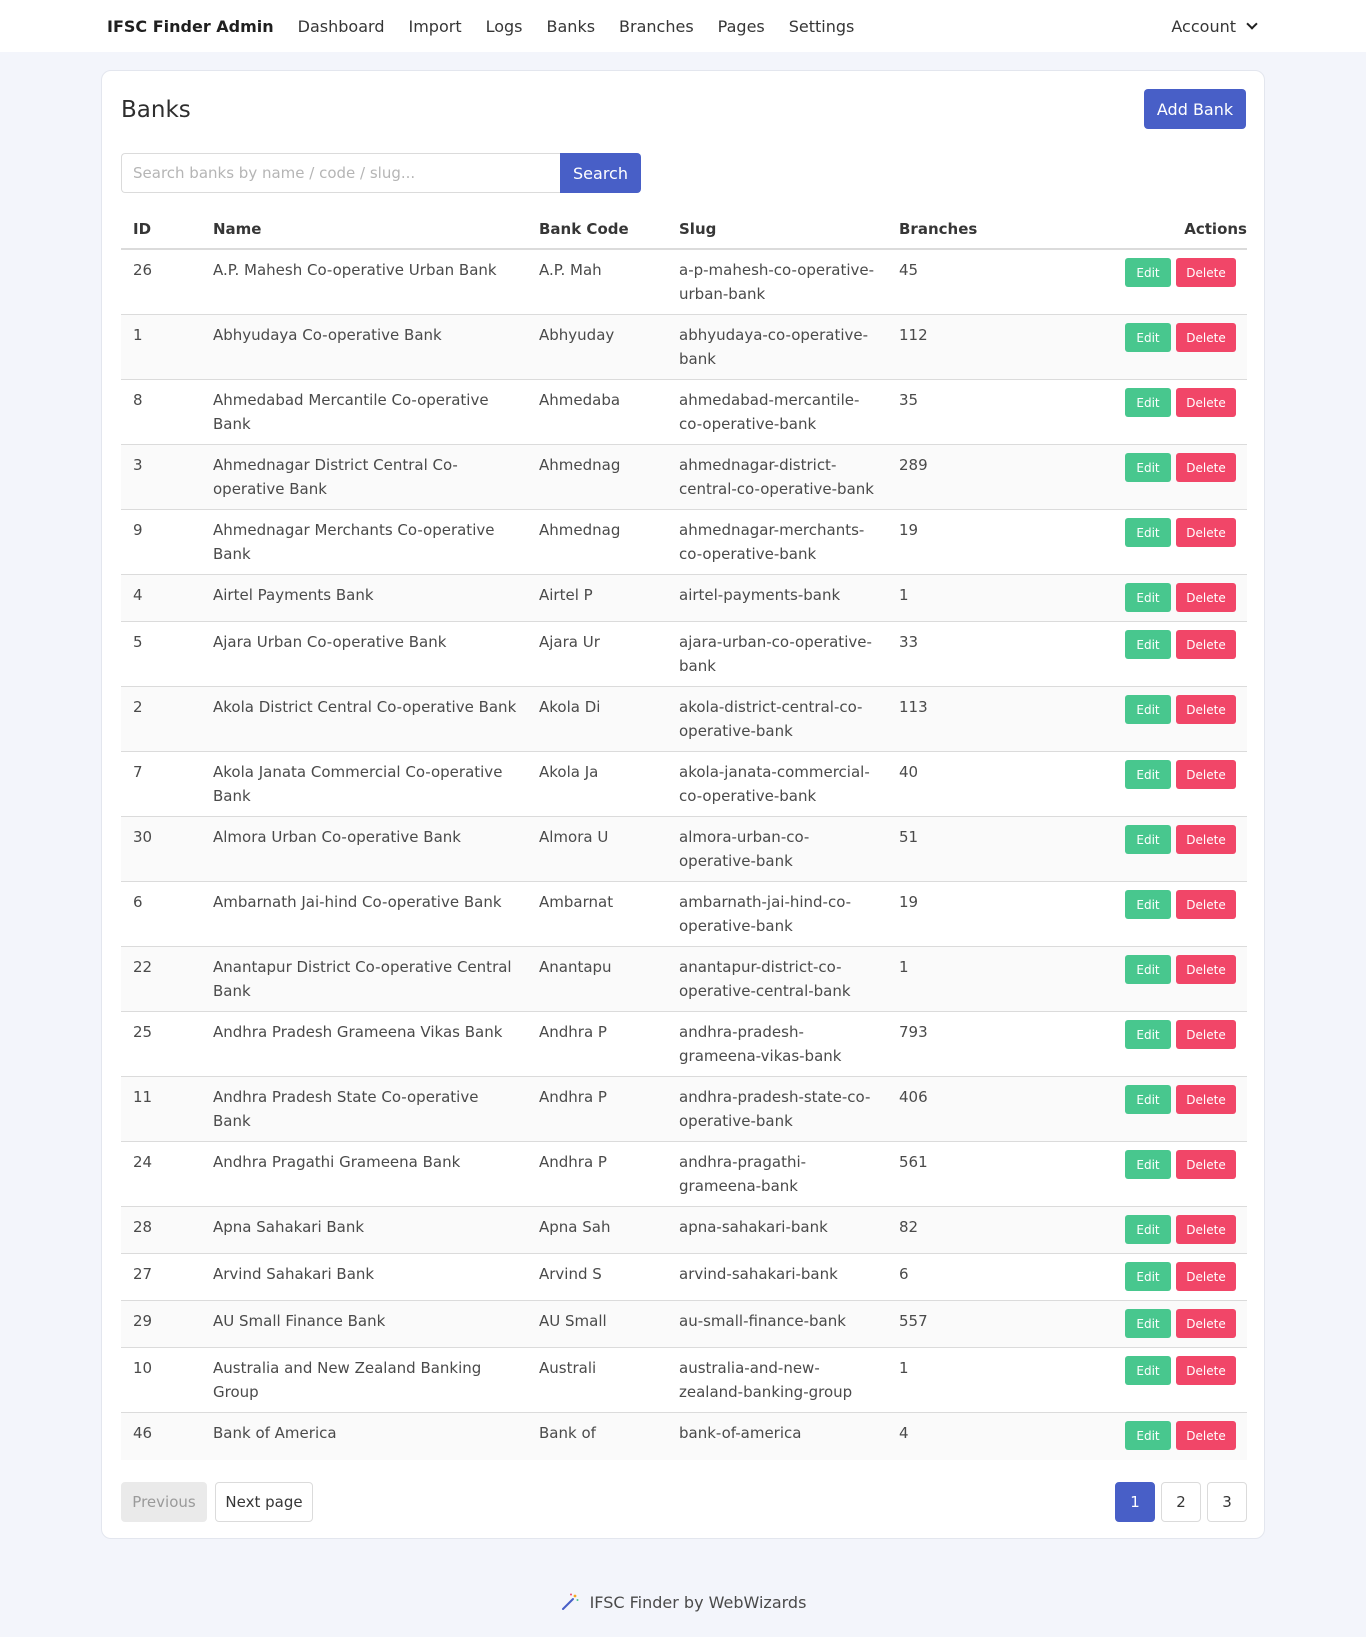 Image resolution: width=1366 pixels, height=1637 pixels. I want to click on cell-branches: 289, so click(913, 465).